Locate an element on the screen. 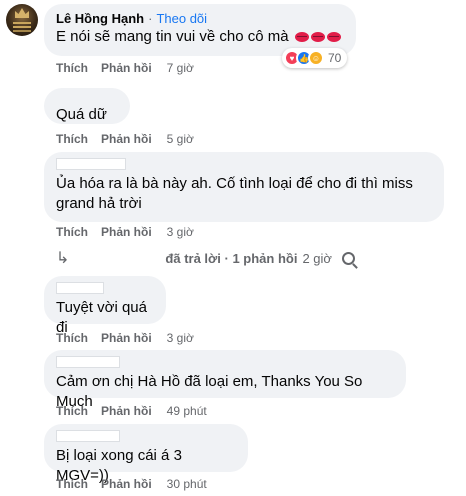  avatar is located at coordinates (22, 20).